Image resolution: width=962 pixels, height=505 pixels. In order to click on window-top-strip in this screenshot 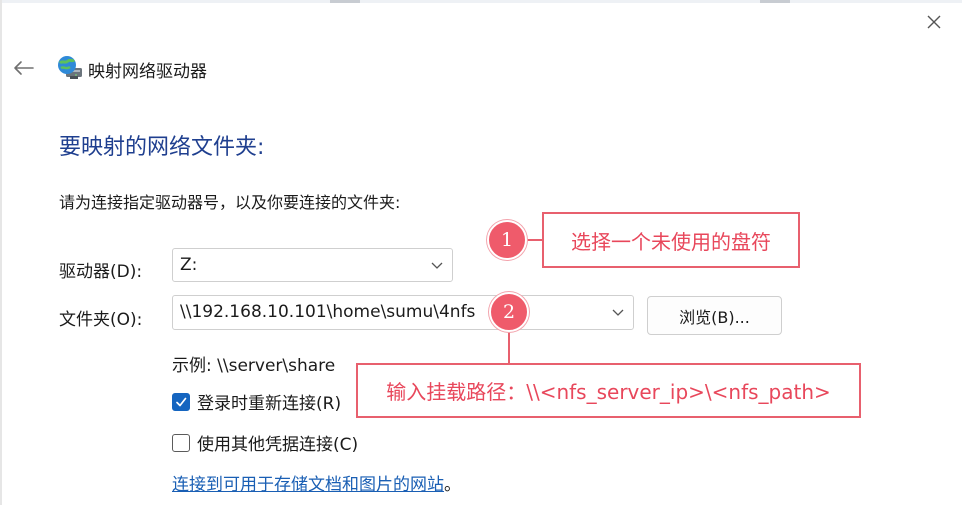, I will do `click(481, 1)`.